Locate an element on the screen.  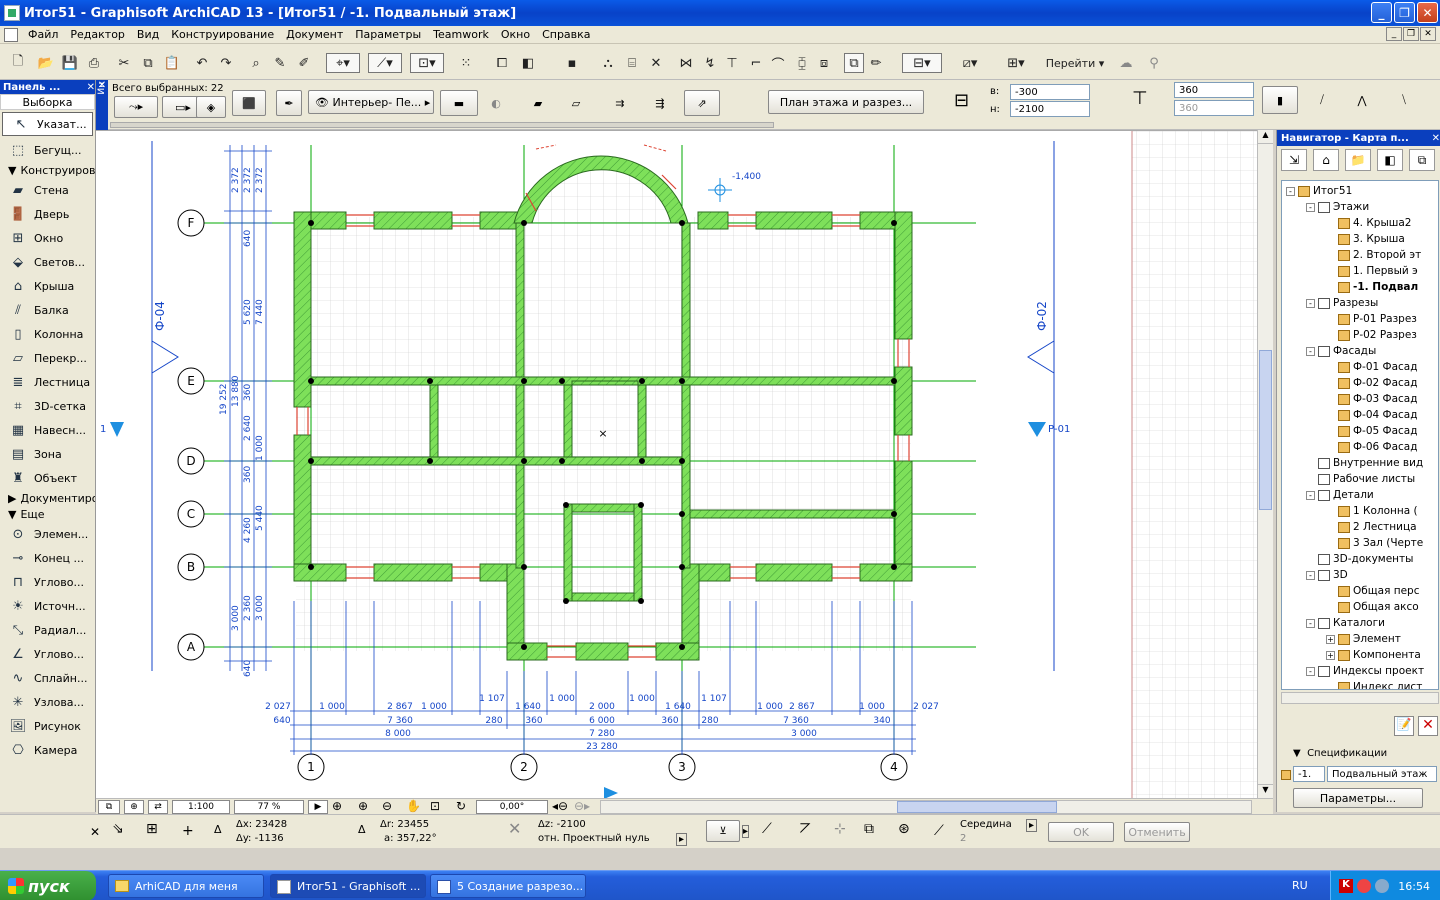
vertical-scroll-thumb is located at coordinates (1265, 430).